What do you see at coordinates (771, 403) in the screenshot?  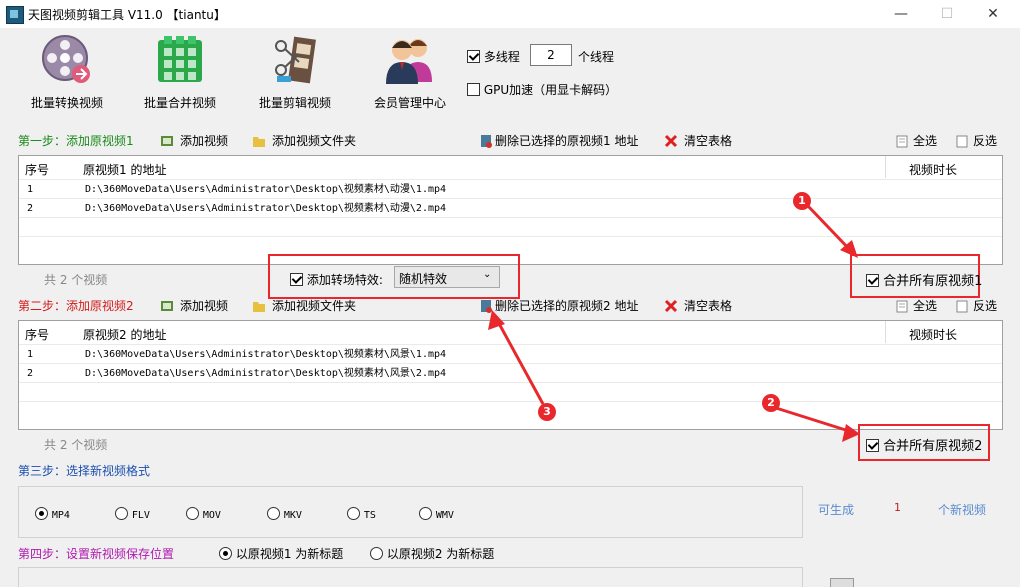 I see `callout-2: 2` at bounding box center [771, 403].